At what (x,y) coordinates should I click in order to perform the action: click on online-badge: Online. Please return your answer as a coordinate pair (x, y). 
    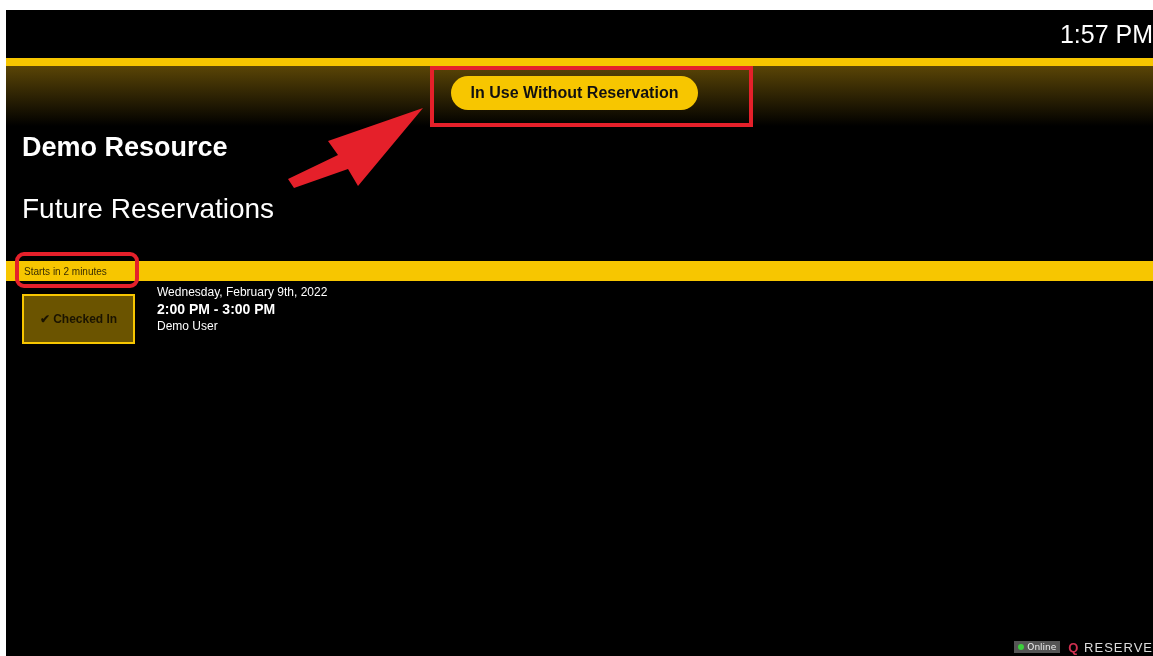
    Looking at the image, I should click on (1037, 647).